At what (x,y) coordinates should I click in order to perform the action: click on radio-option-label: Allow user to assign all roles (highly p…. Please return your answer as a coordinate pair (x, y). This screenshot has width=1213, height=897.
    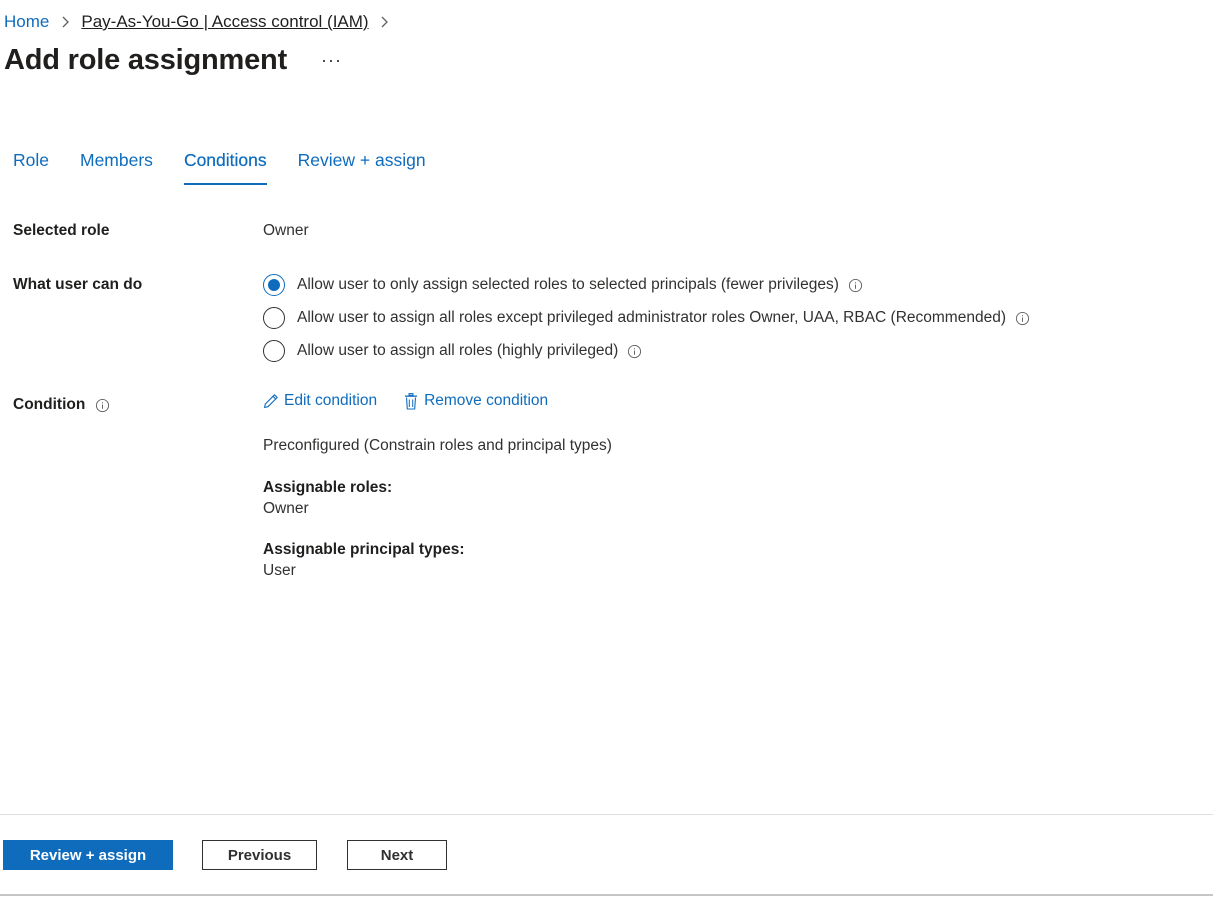
    Looking at the image, I should click on (458, 350).